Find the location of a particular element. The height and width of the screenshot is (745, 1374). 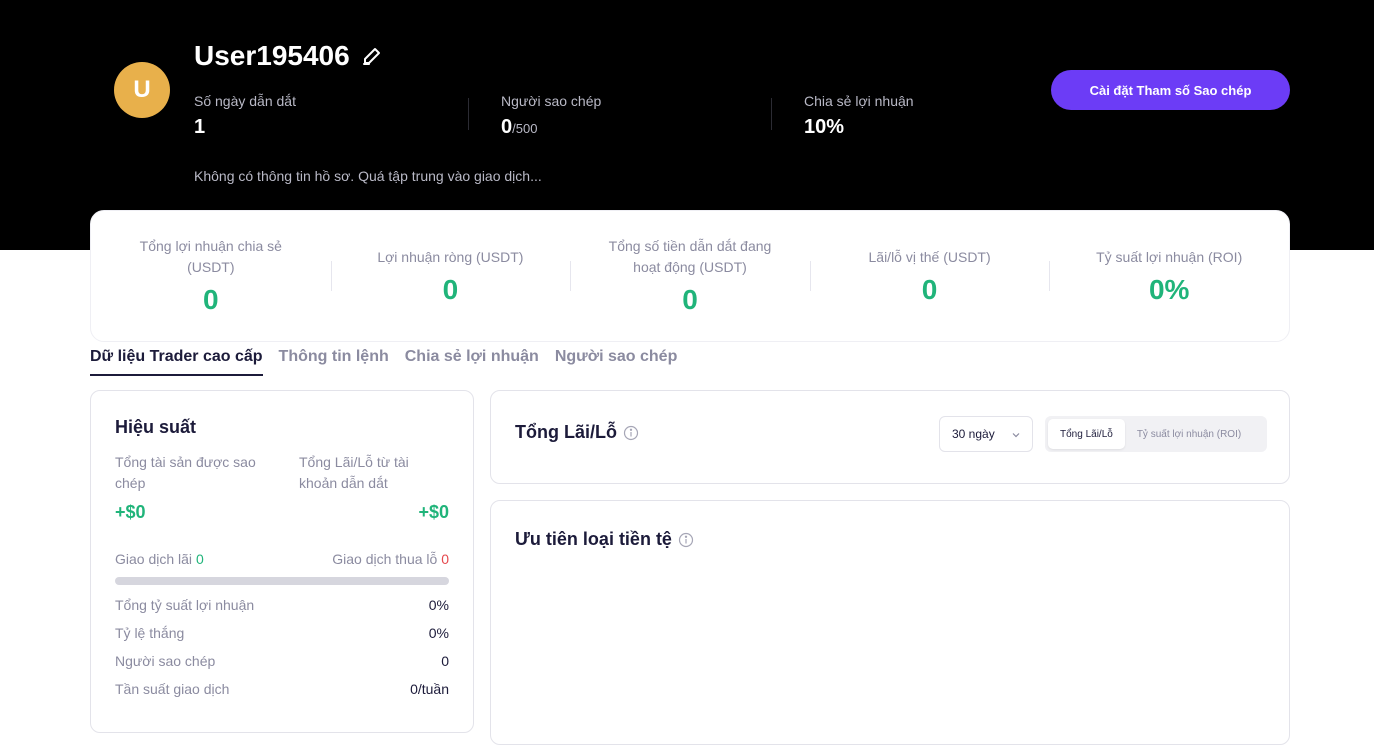

summary-label: Tổng lợi nhuận chia sẻ (USDT) is located at coordinates (210, 256).